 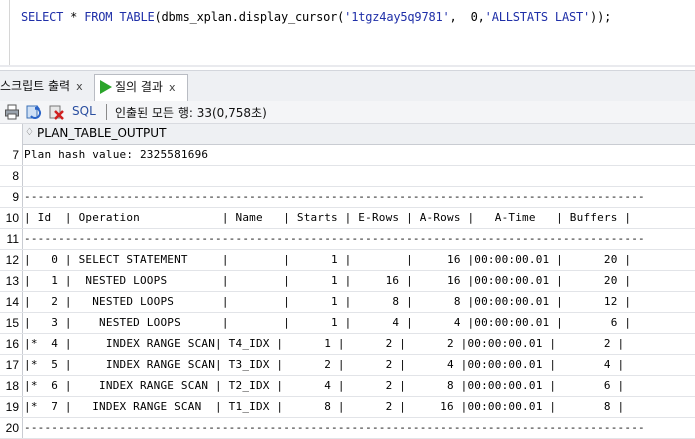 I want to click on column-header-plan-table-output: ♢ PLAN_TABLE_OUTPUT, so click(x=358, y=134).